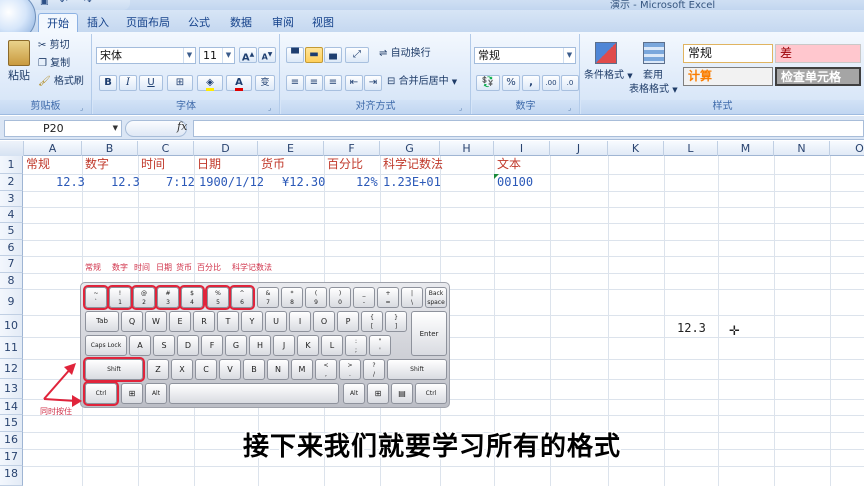  Describe the element at coordinates (210, 83) in the screenshot. I see `fill-color-button: ◈` at that location.